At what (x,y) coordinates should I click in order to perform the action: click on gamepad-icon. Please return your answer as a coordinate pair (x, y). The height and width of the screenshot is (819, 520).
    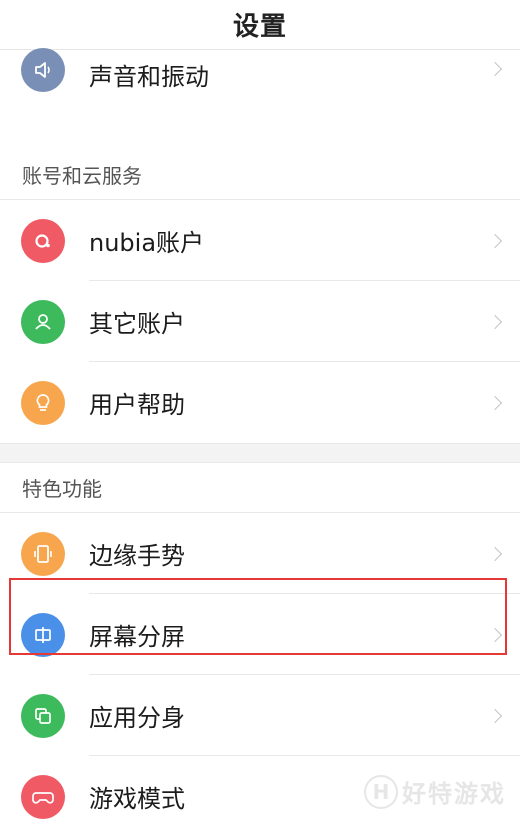
    Looking at the image, I should click on (43, 796).